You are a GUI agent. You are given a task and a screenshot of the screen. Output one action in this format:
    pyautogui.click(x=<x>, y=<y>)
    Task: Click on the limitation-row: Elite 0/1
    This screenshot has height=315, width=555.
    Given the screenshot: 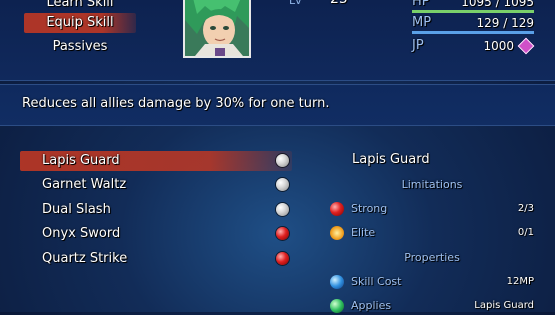 What is the action you would take?
    pyautogui.click(x=432, y=233)
    